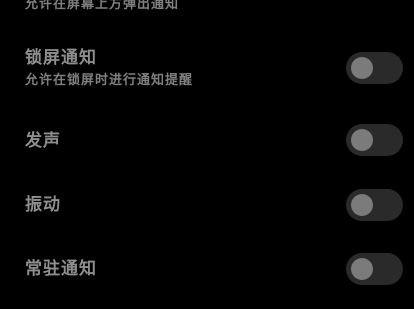 The image size is (414, 309). Describe the element at coordinates (207, 141) in the screenshot. I see `setting-row-sound: 发声` at that location.